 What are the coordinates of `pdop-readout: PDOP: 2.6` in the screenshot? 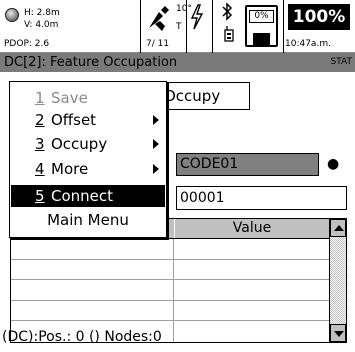 It's located at (27, 44).